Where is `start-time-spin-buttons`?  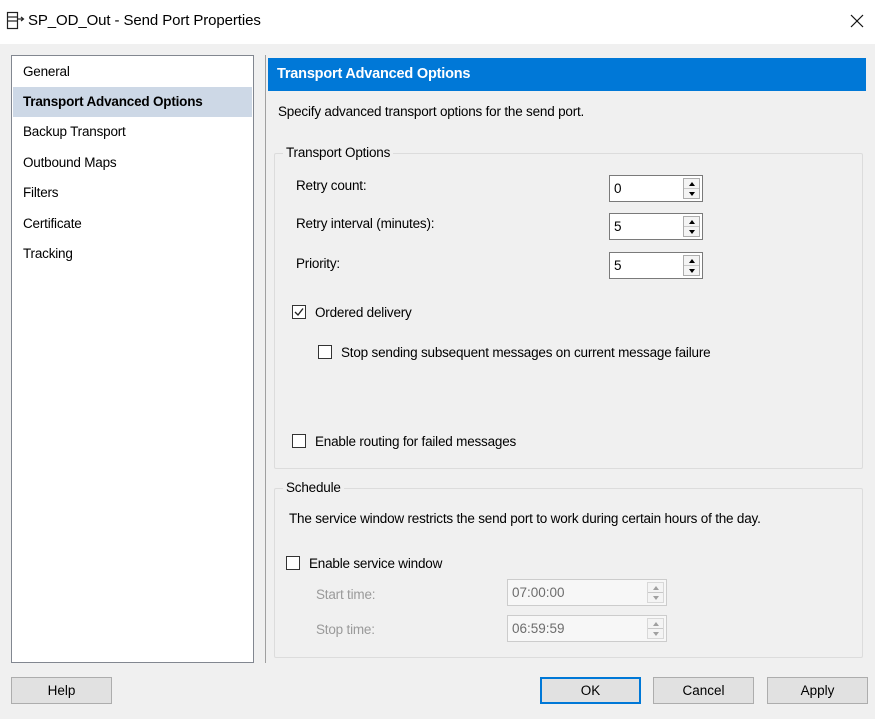
start-time-spin-buttons is located at coordinates (655, 592).